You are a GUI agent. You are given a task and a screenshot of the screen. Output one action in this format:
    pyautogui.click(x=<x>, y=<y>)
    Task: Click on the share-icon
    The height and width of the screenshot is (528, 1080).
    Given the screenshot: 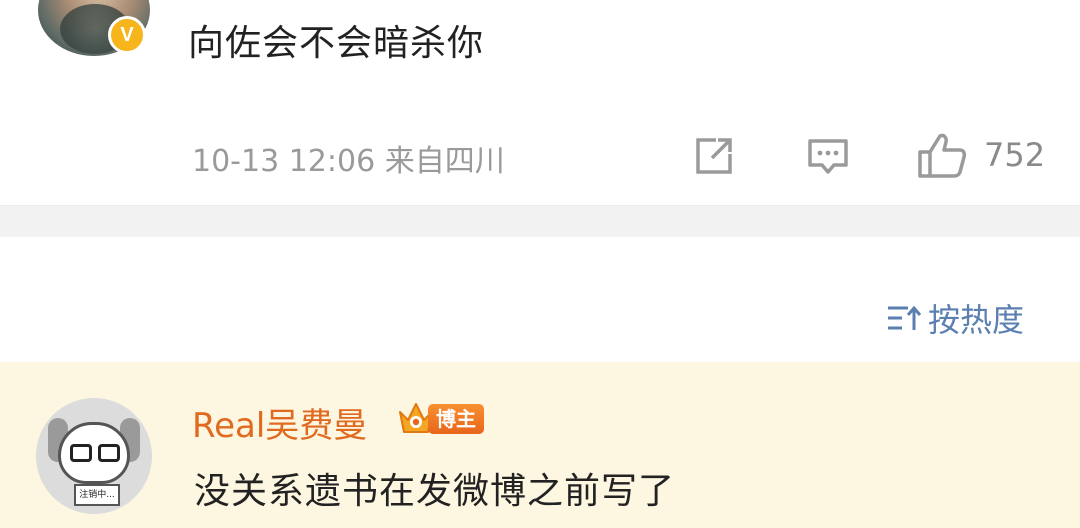 What is the action you would take?
    pyautogui.click(x=714, y=156)
    